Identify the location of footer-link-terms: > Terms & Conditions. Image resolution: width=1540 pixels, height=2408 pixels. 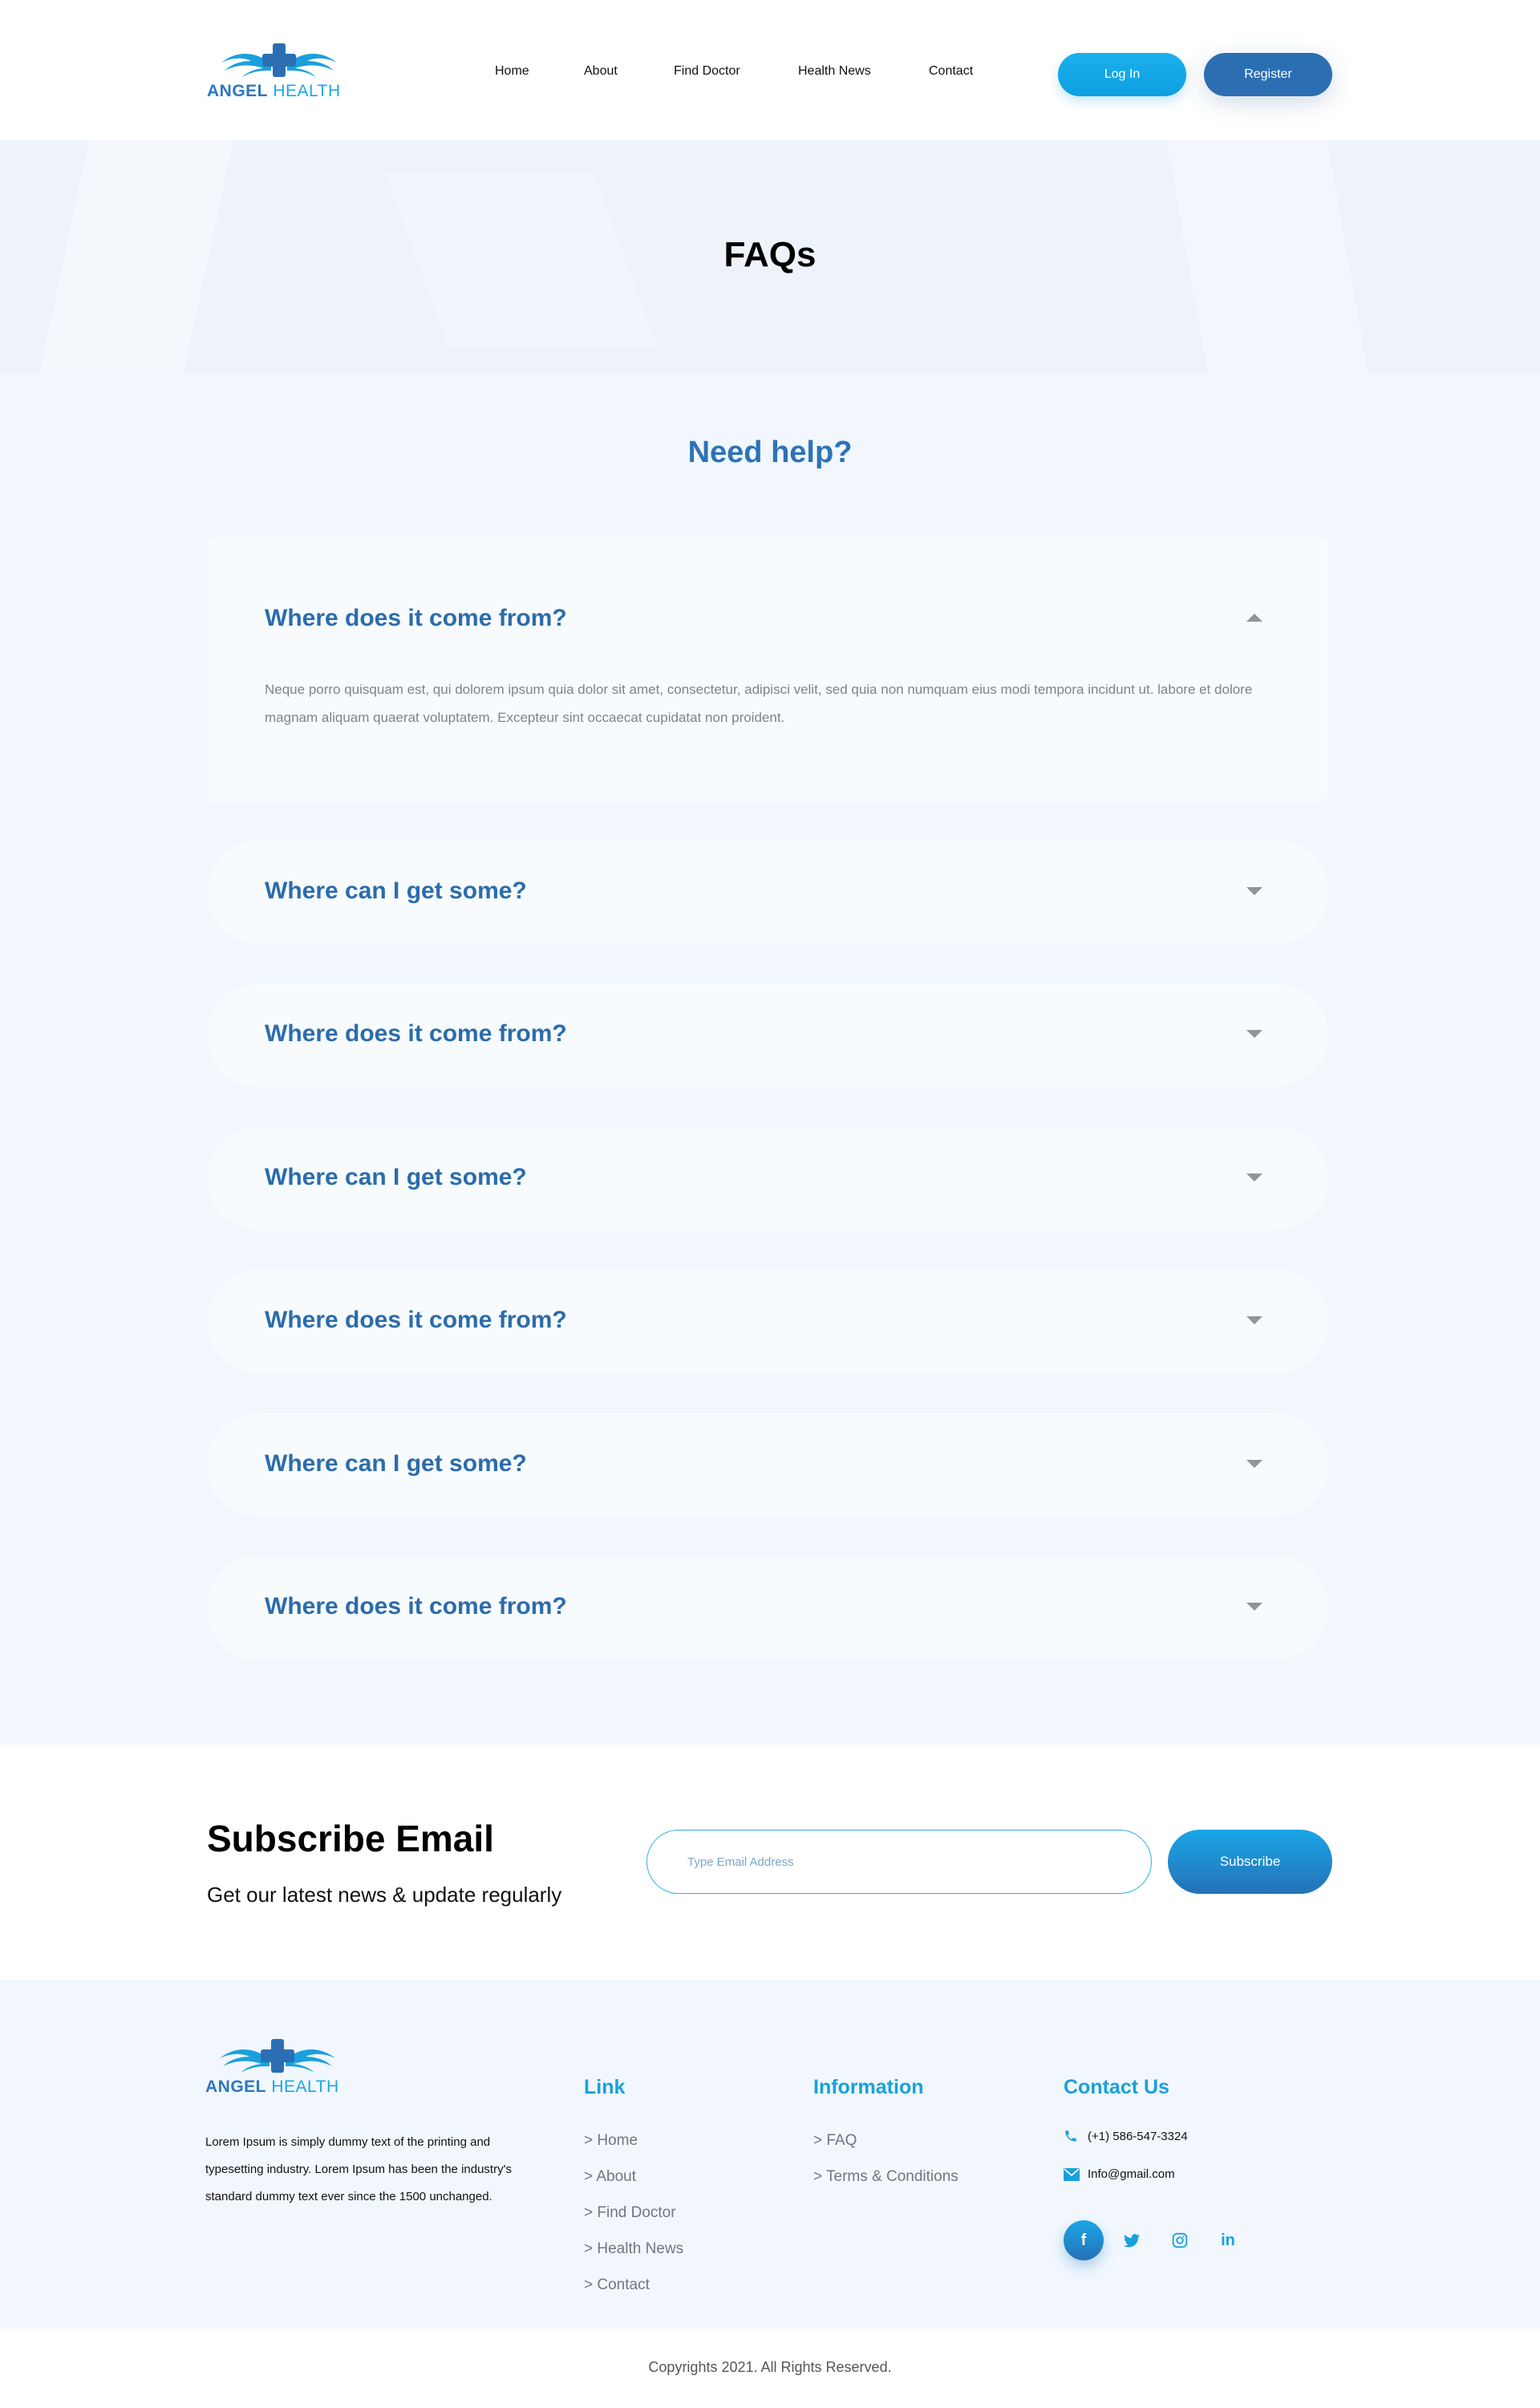
(885, 2177).